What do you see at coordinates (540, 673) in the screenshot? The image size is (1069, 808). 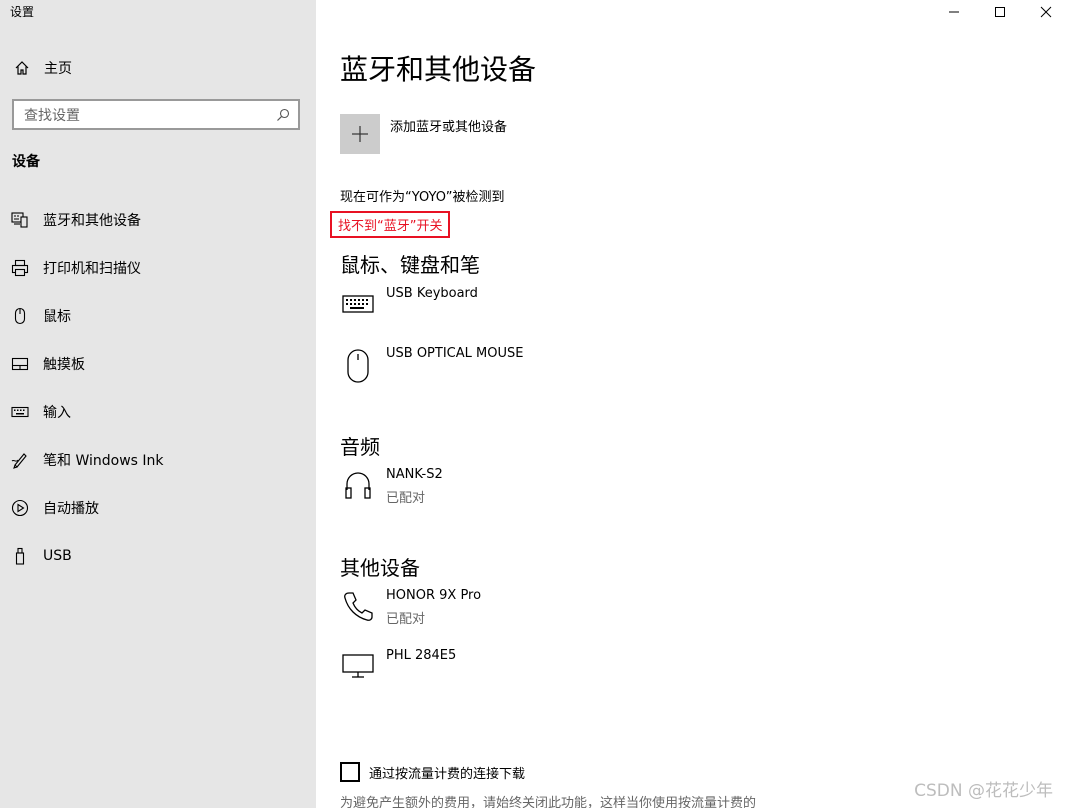 I see `device-phl-284e5: PHL 284E5` at bounding box center [540, 673].